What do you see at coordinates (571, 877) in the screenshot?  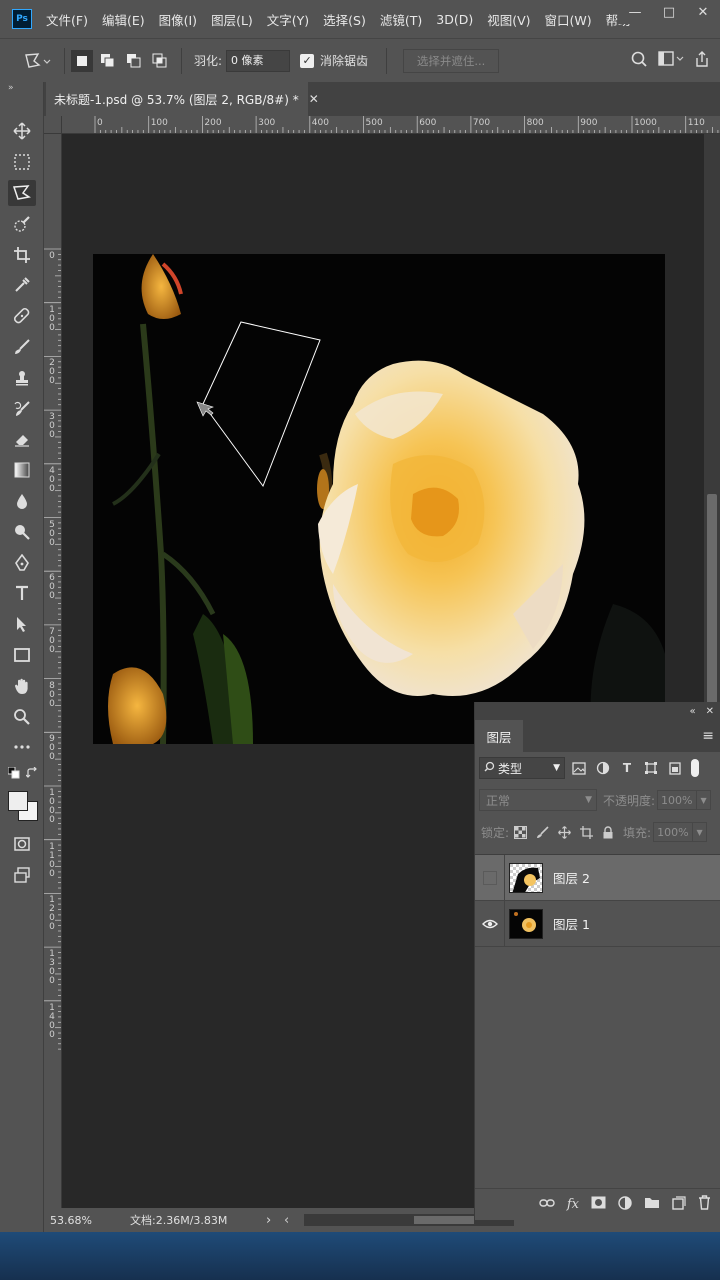 I see `layer-name: 图层 2` at bounding box center [571, 877].